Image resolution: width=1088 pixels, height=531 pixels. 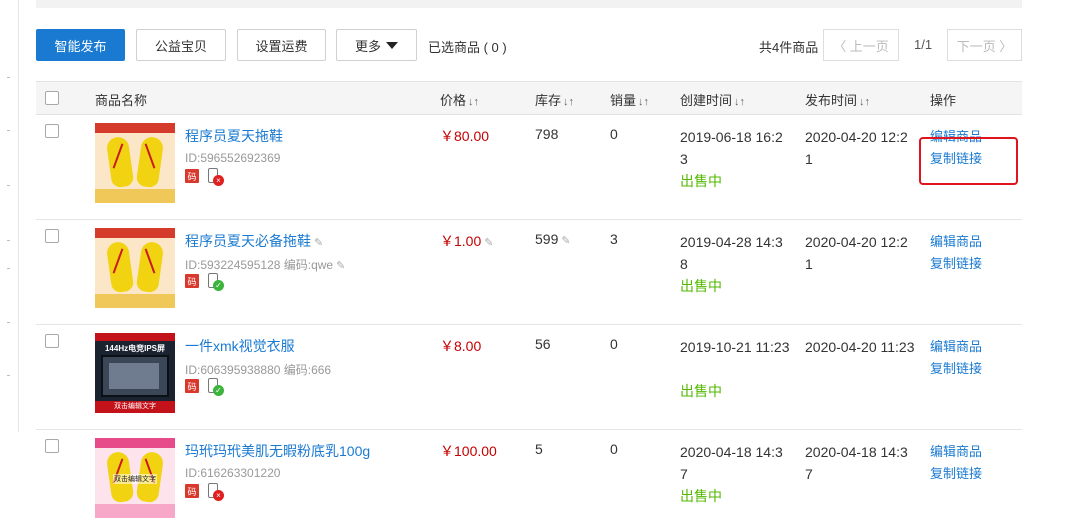 What do you see at coordinates (233, 158) in the screenshot?
I see `product-id: ID:596552692369` at bounding box center [233, 158].